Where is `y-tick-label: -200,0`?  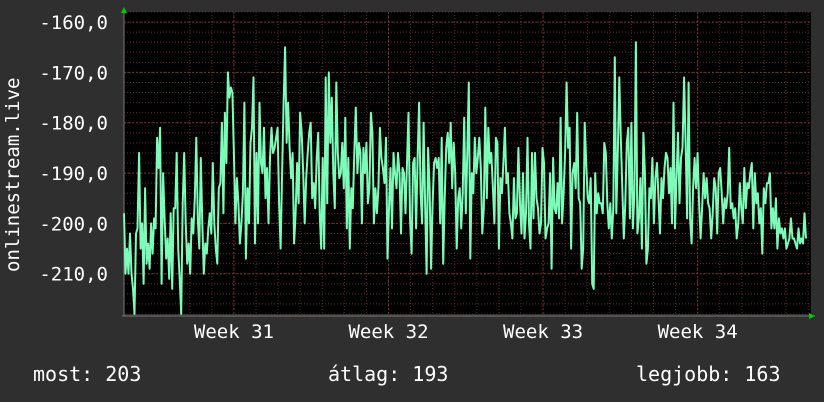
y-tick-label: -200,0 is located at coordinates (73, 224).